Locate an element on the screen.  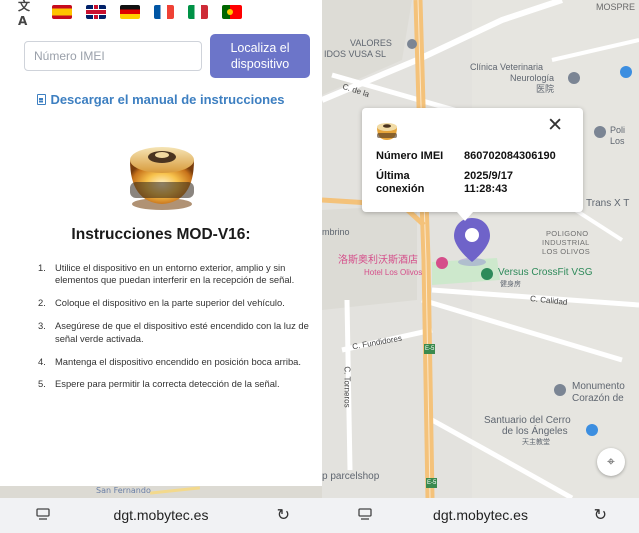
map-label-monumento: Monumento is located at coordinates (598, 386).